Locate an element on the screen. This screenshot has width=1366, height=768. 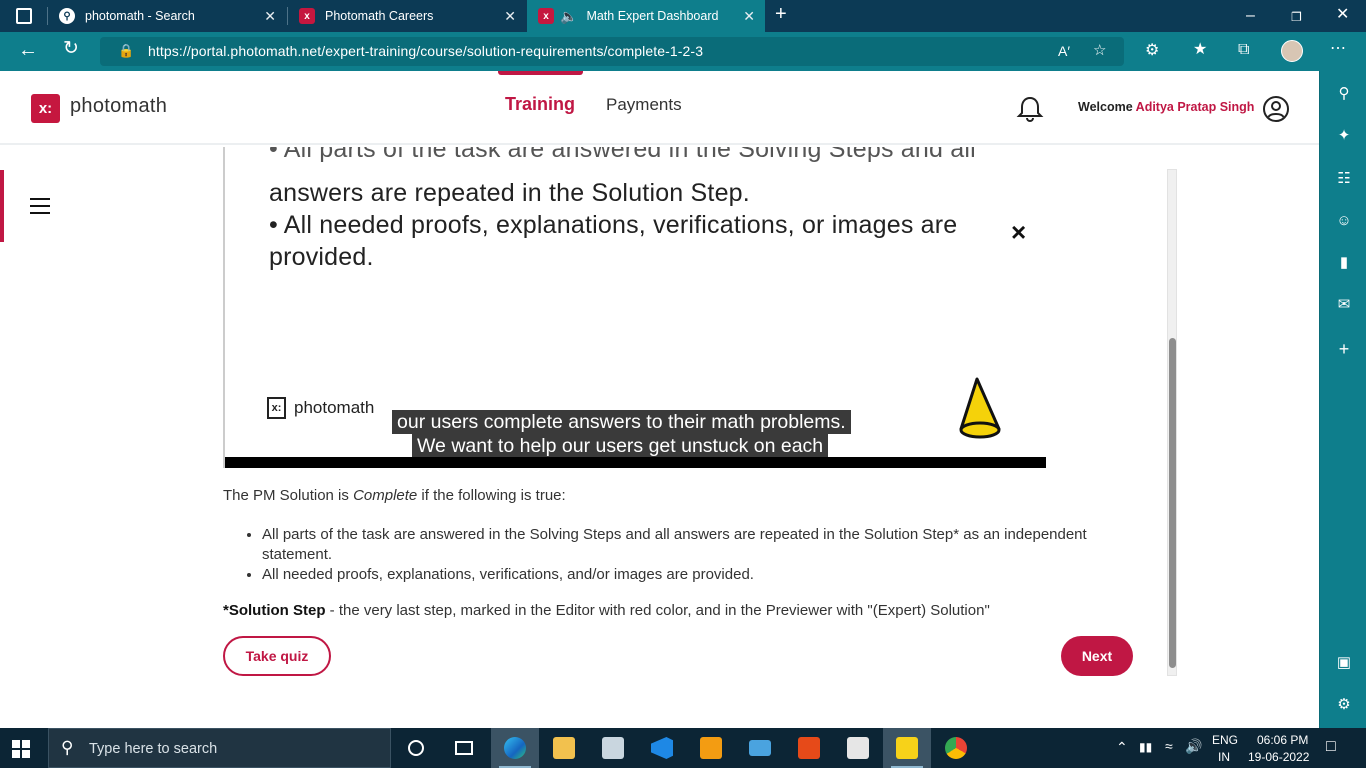
counter-strike-icon is located at coordinates (858, 748).